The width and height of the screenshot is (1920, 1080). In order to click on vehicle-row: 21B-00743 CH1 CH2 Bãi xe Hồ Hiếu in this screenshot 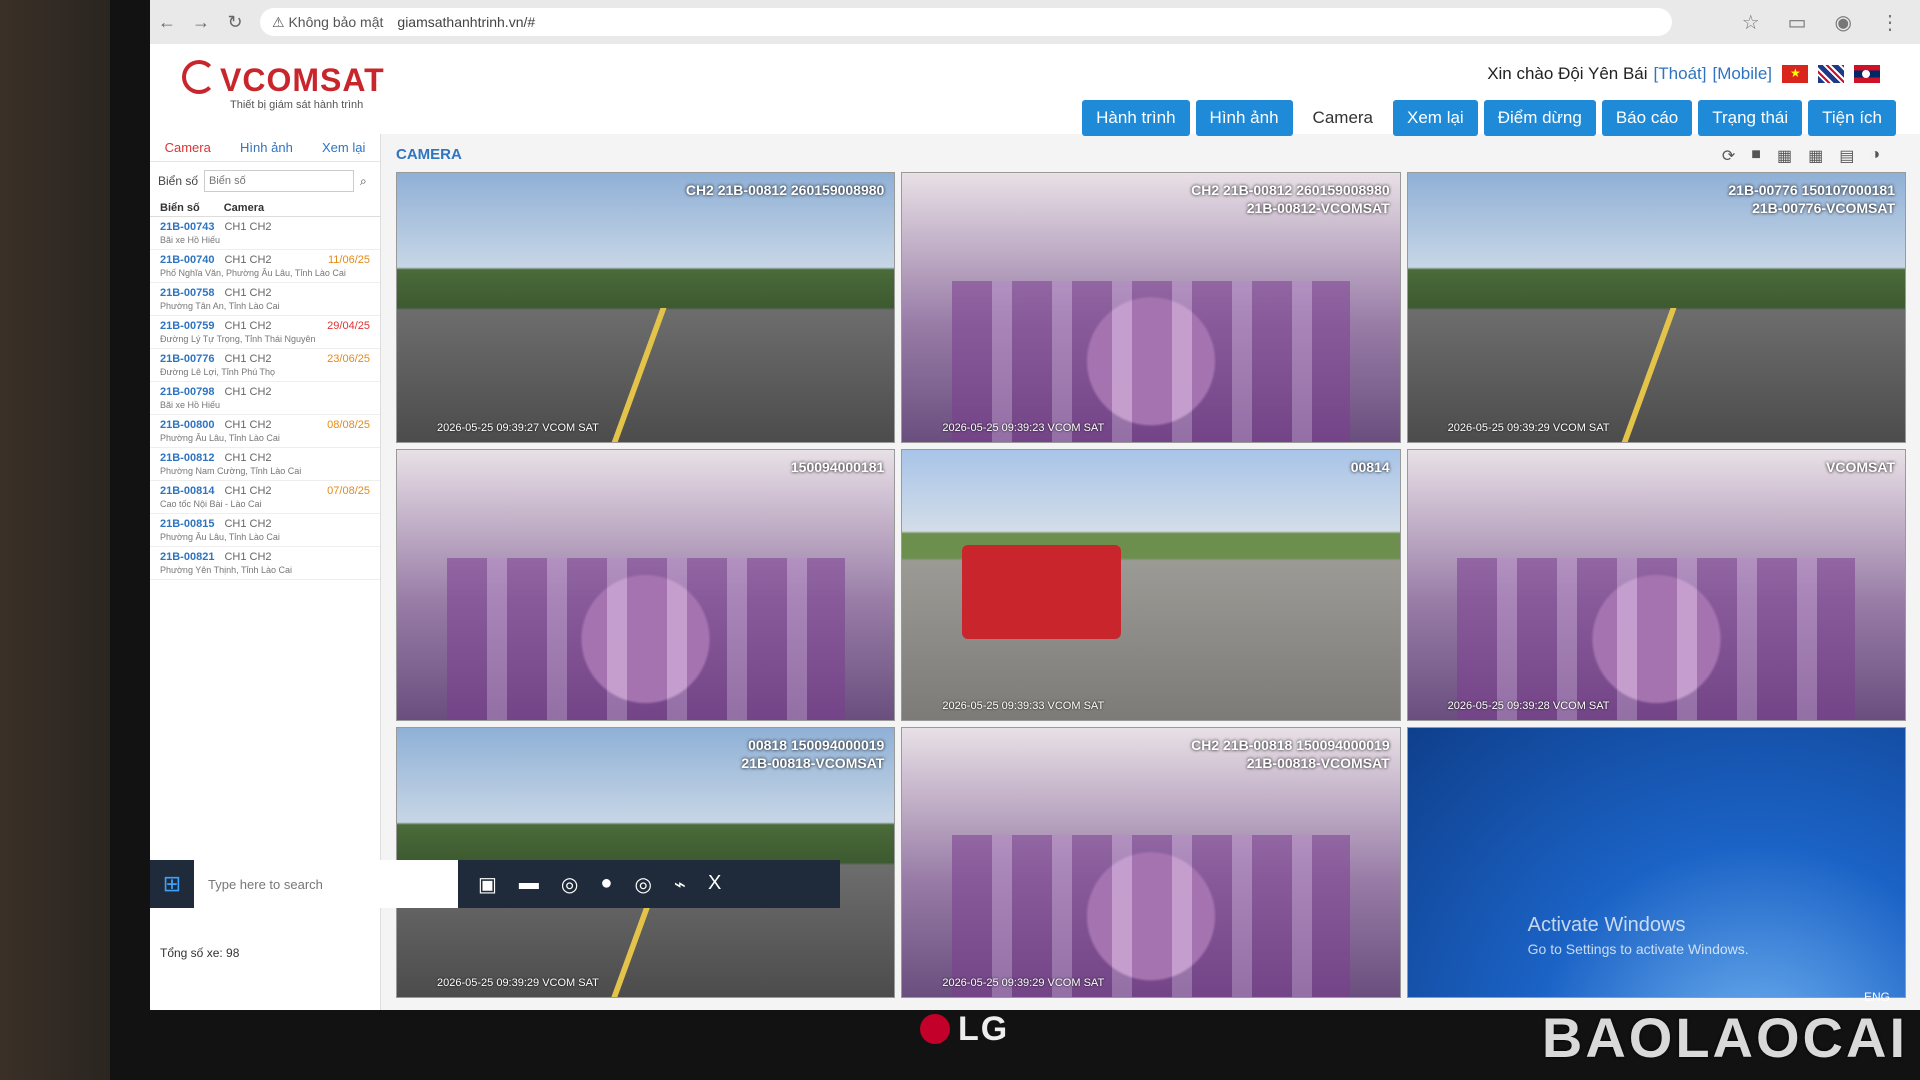, I will do `click(265, 233)`.